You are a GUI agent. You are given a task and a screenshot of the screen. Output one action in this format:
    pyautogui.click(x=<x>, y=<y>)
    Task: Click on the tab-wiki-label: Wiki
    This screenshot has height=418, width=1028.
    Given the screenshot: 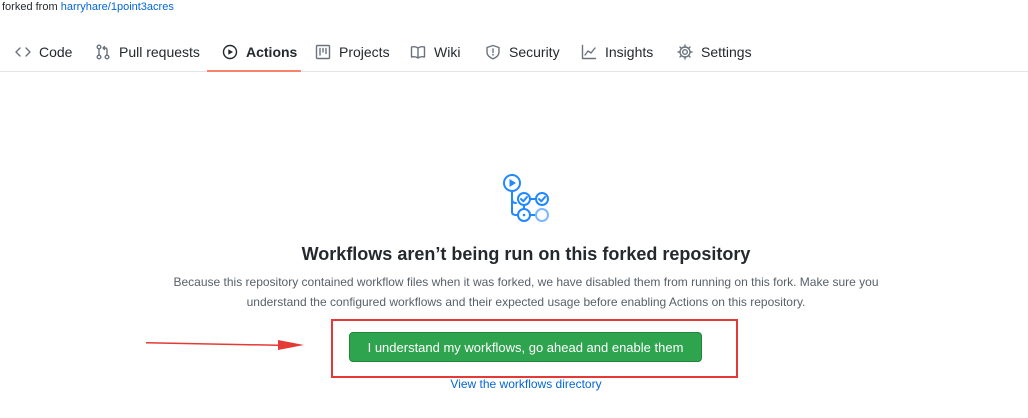 What is the action you would take?
    pyautogui.click(x=447, y=52)
    